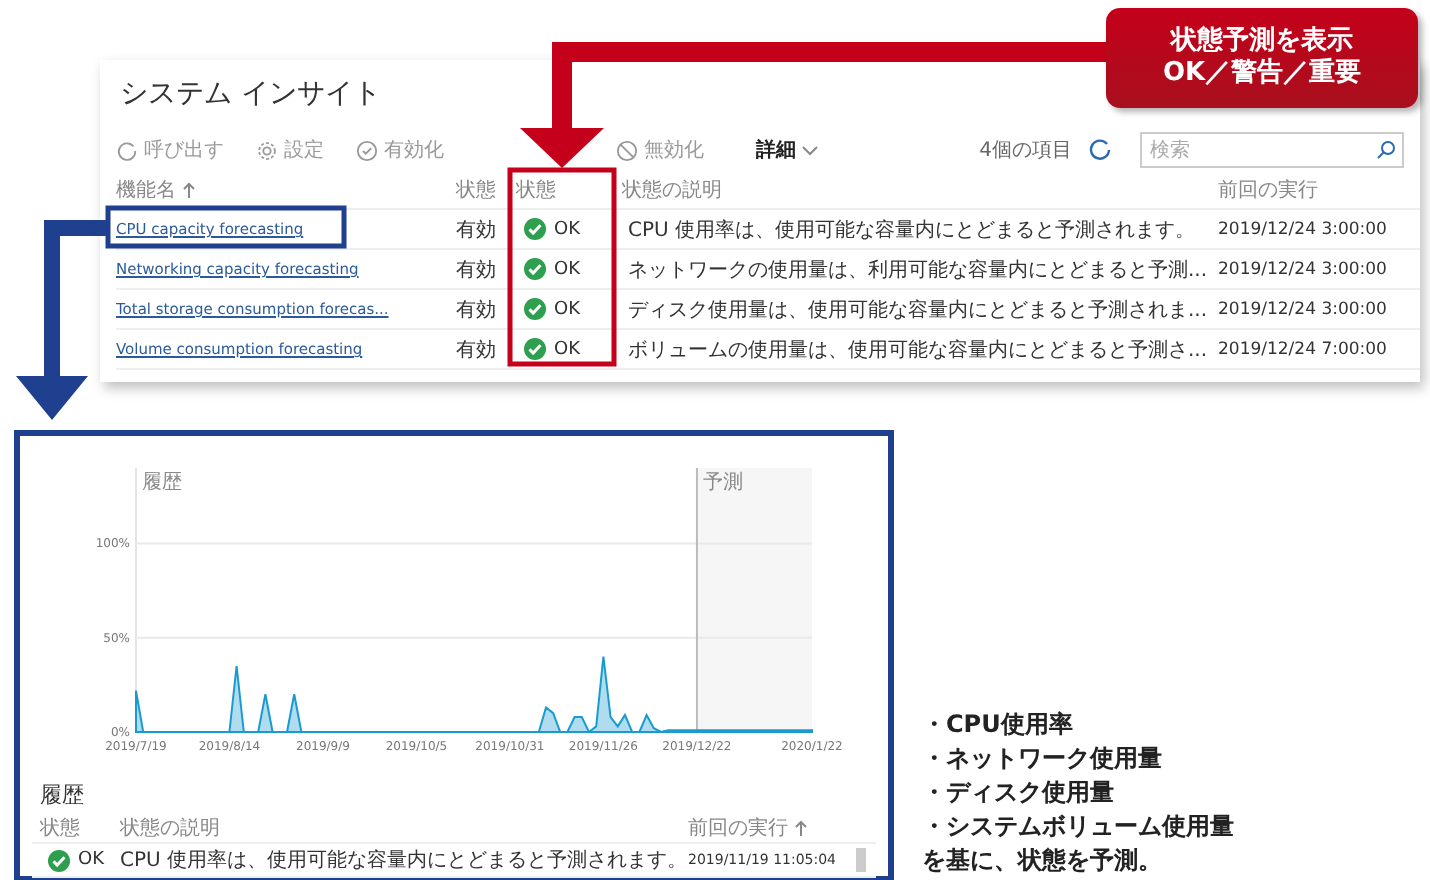 The width and height of the screenshot is (1430, 880). Describe the element at coordinates (267, 150) in the screenshot. I see `gear-icon` at that location.